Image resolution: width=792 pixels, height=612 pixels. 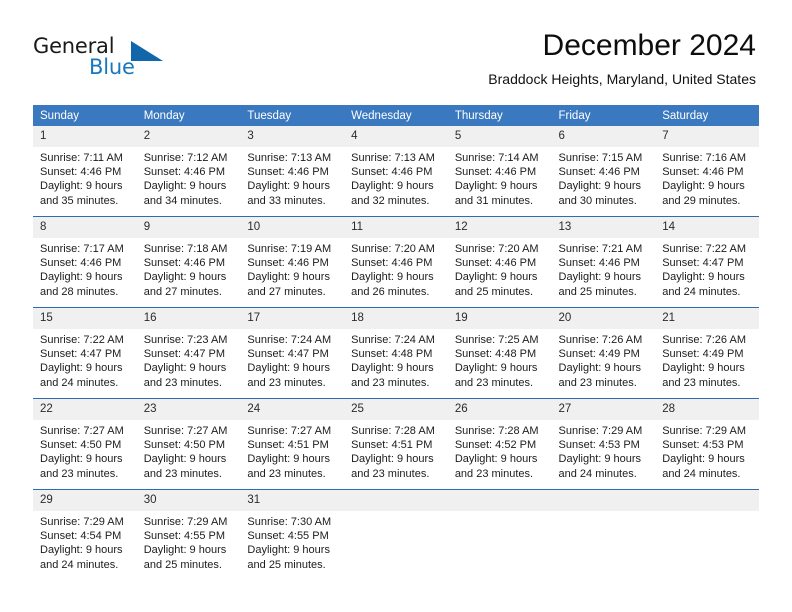 What do you see at coordinates (499, 318) in the screenshot?
I see `day-number: 19` at bounding box center [499, 318].